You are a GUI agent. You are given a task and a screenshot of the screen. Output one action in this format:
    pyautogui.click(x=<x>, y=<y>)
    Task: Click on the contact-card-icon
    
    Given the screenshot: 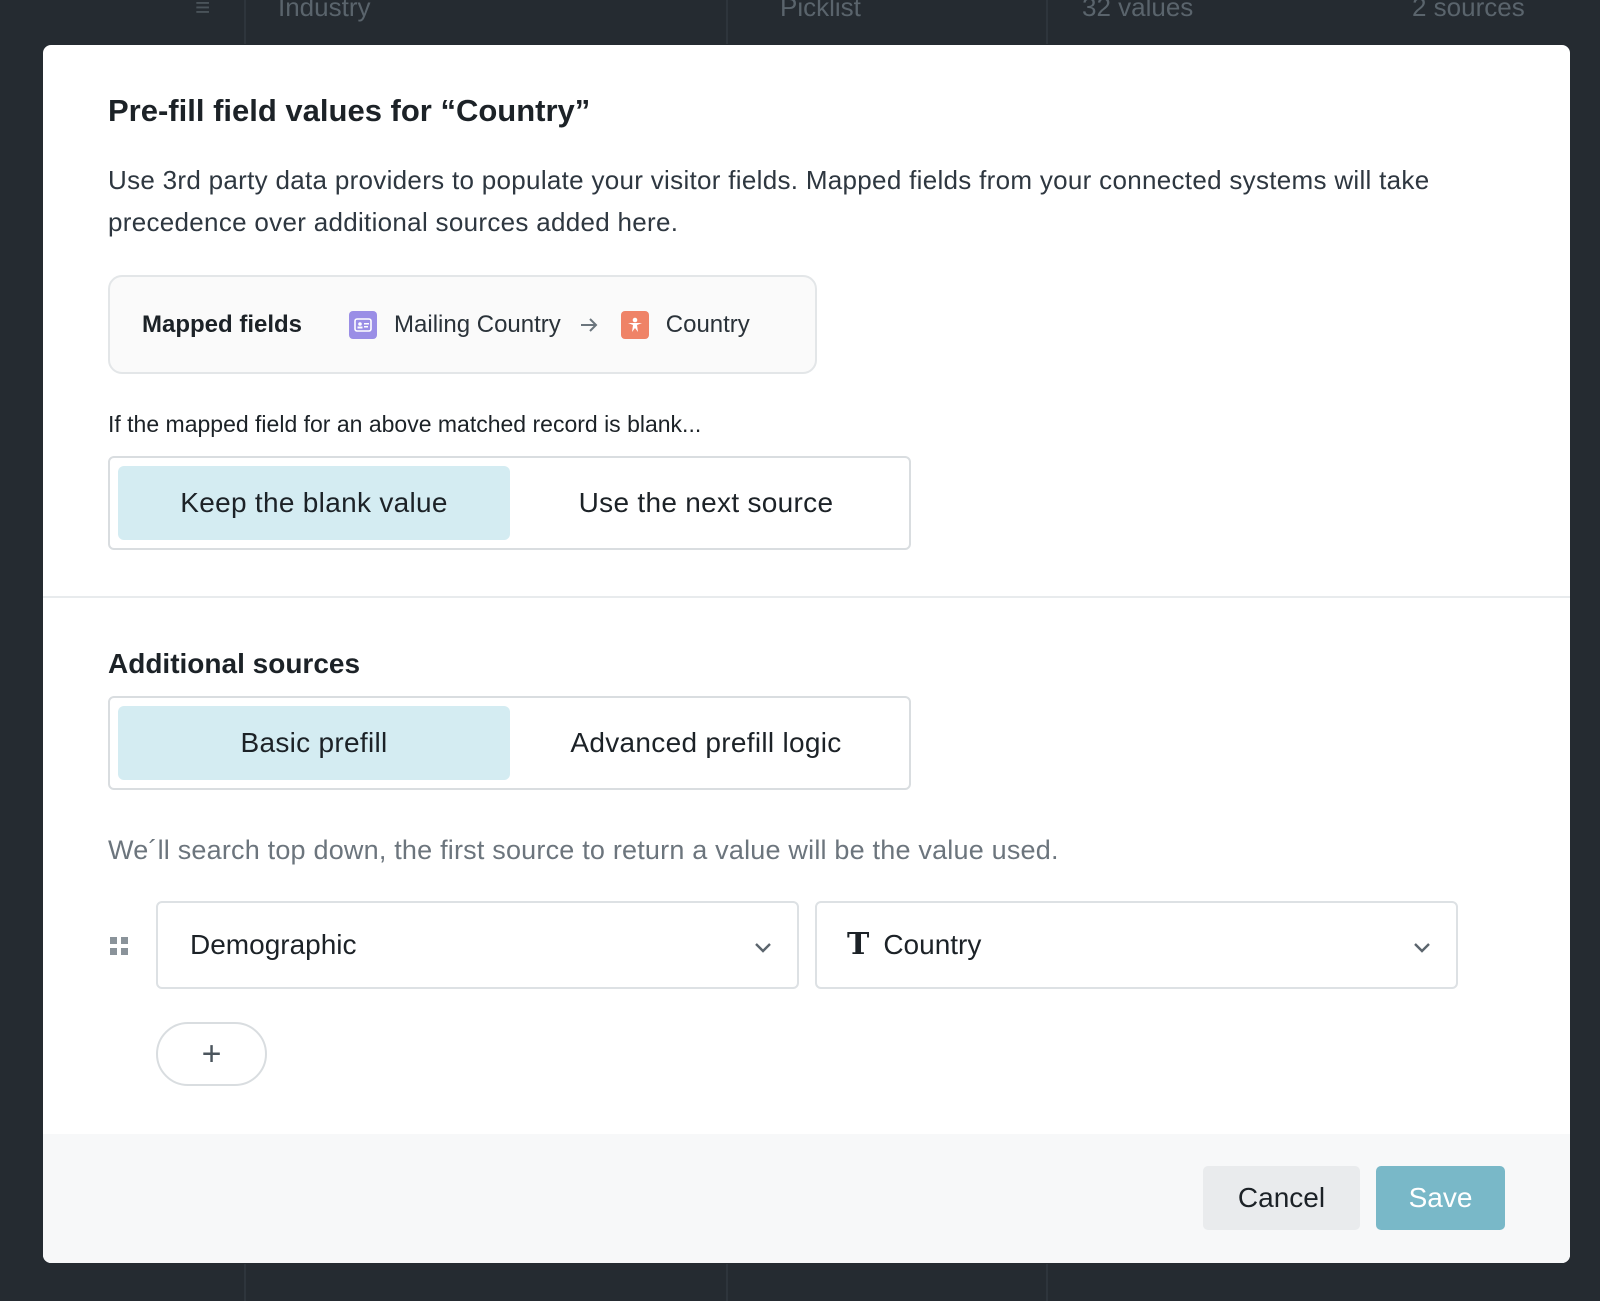 What is the action you would take?
    pyautogui.click(x=363, y=324)
    